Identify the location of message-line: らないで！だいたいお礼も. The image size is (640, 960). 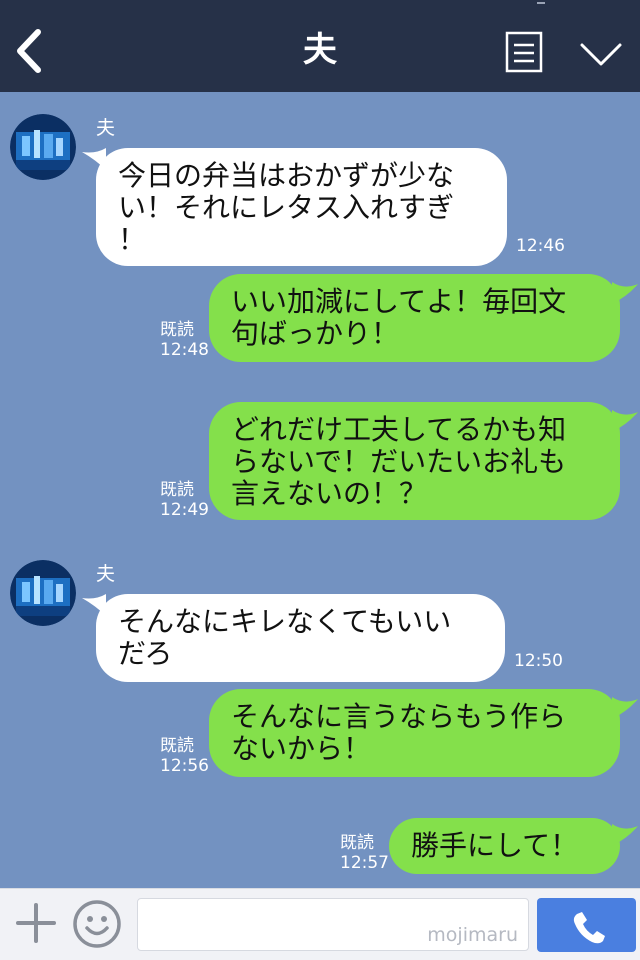
(399, 461).